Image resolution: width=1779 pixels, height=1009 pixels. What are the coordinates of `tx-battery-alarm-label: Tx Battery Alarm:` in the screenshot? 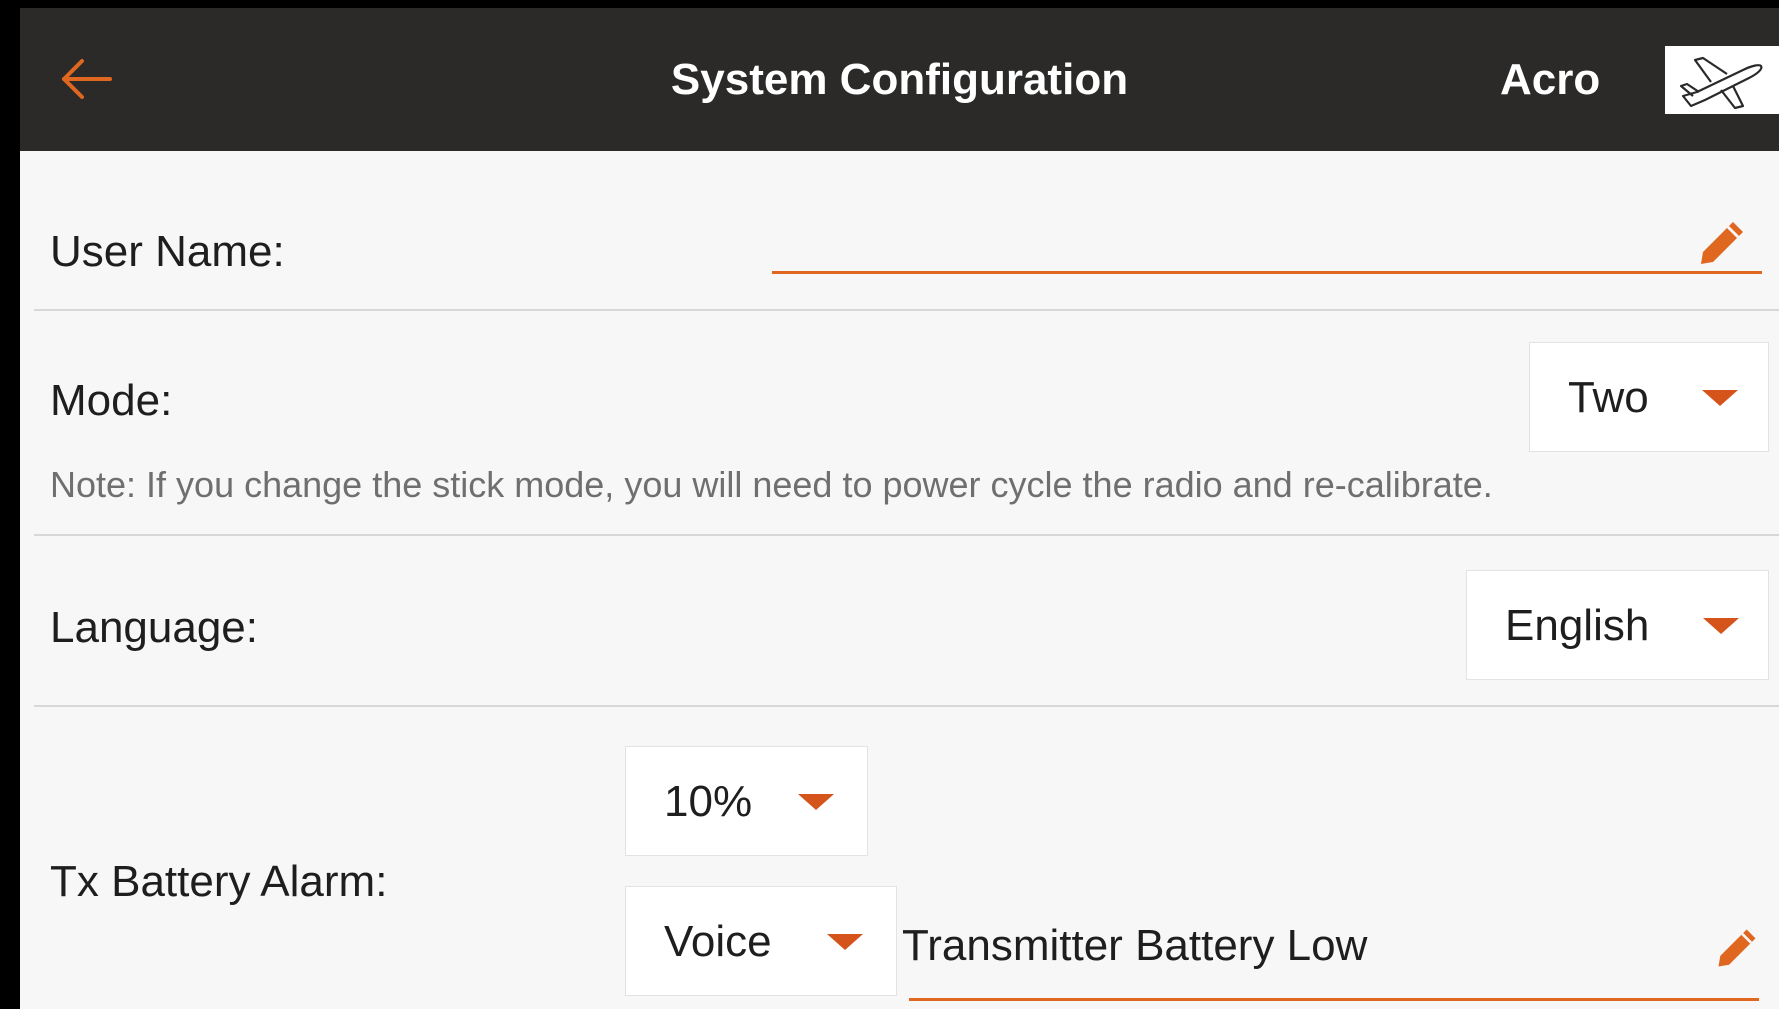 It's located at (219, 881).